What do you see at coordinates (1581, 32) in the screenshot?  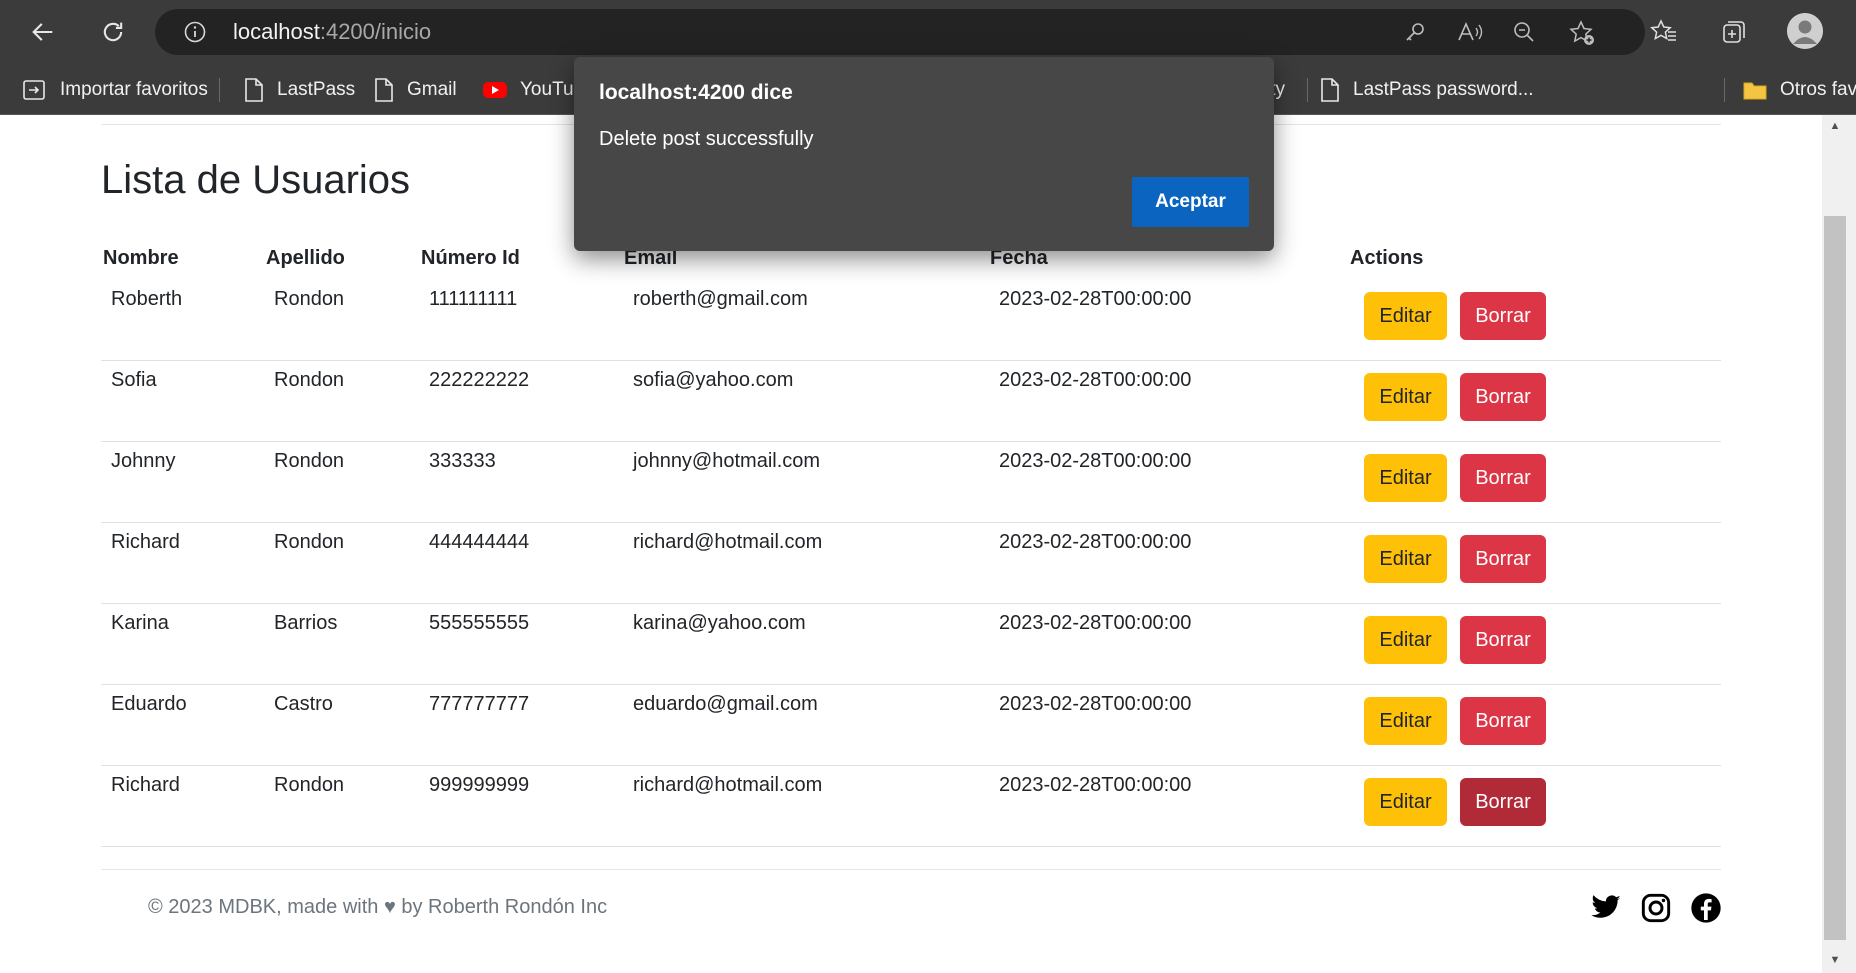 I see `add-favorite-icon` at bounding box center [1581, 32].